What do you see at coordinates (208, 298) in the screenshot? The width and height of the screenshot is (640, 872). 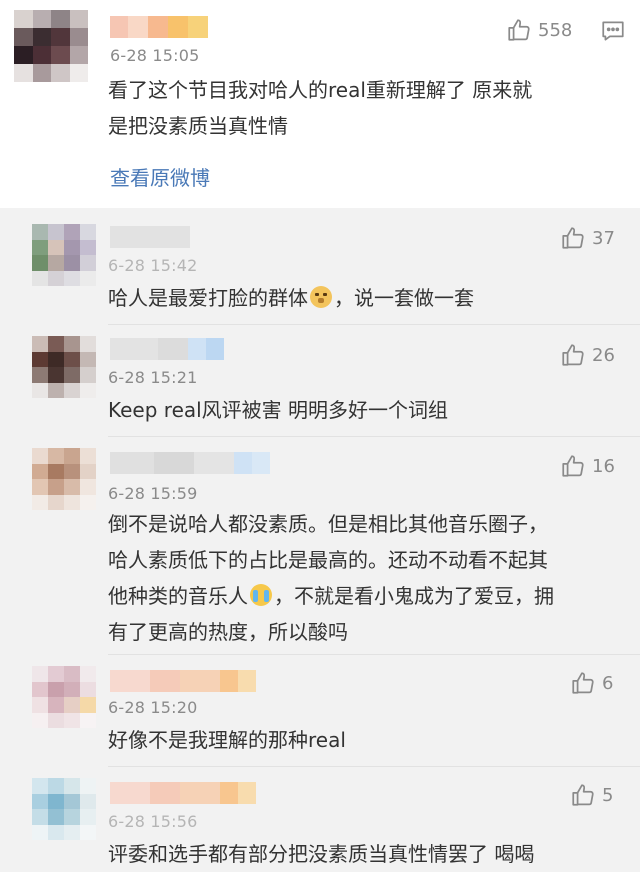 I see `reply-text-segment: 哈人是最爱打脸的群体` at bounding box center [208, 298].